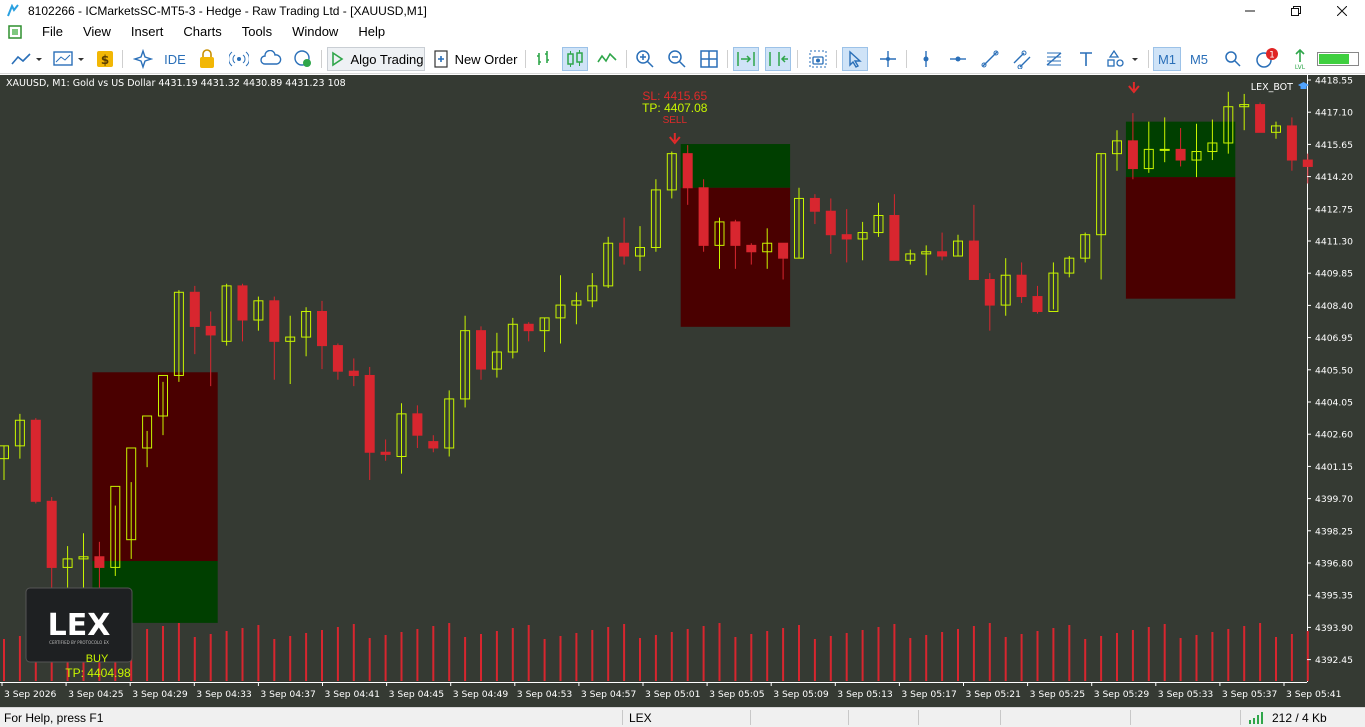 The width and height of the screenshot is (1365, 727). Describe the element at coordinates (1334, 370) in the screenshot. I see `price-tick-label: 4405.50` at that location.